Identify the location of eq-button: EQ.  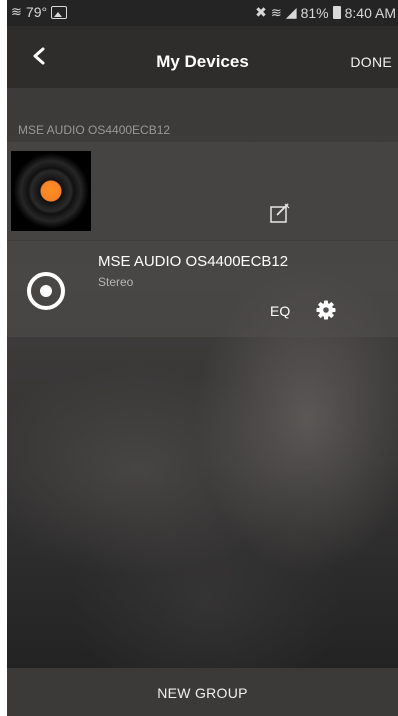
(280, 311).